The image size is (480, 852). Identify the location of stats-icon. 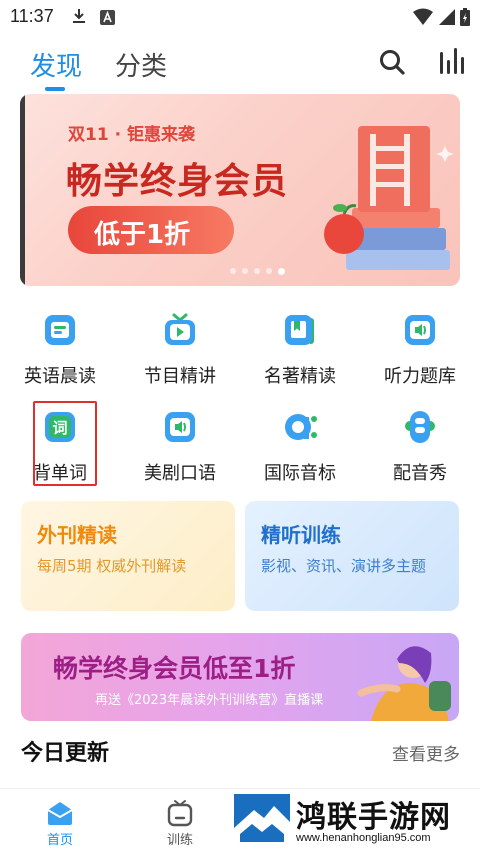
(451, 61).